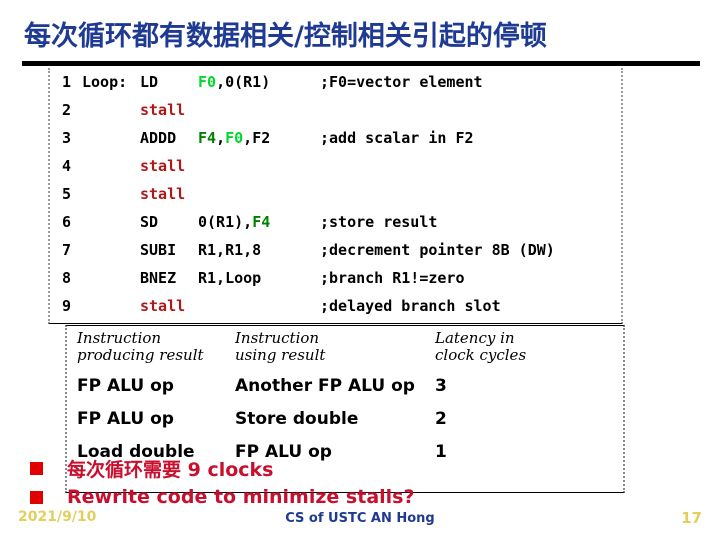  I want to click on code-opcode: LD, so click(149, 82).